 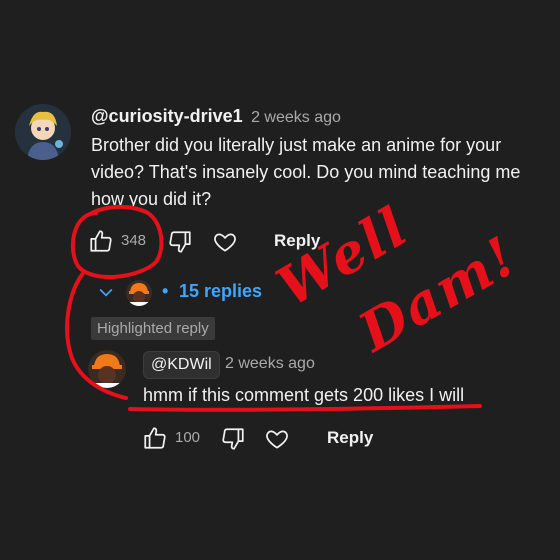 What do you see at coordinates (117, 242) in the screenshot?
I see `annotation-circle` at bounding box center [117, 242].